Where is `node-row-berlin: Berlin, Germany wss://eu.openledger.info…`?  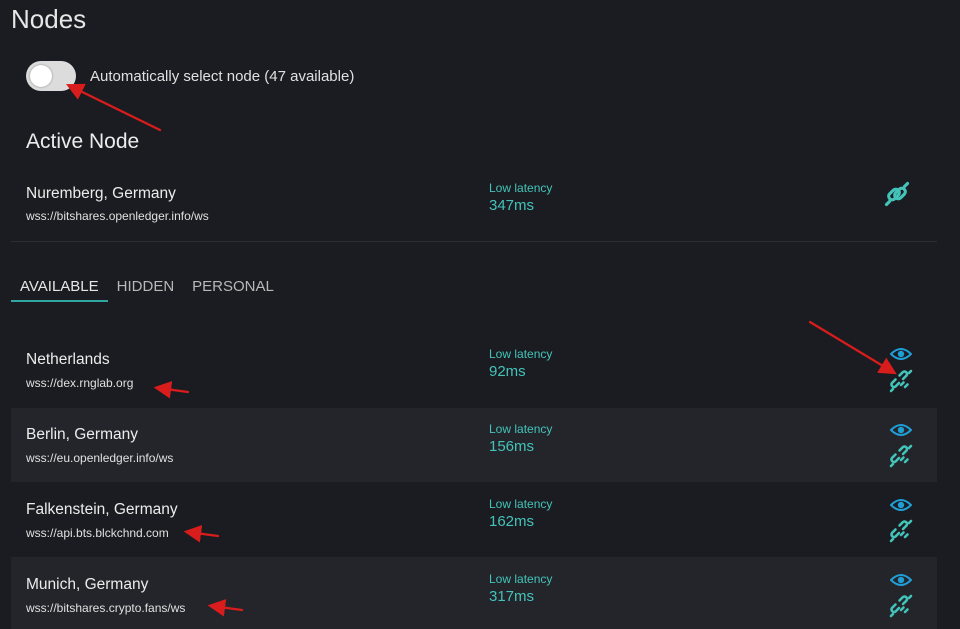 node-row-berlin: Berlin, Germany wss://eu.openledger.info… is located at coordinates (474, 445).